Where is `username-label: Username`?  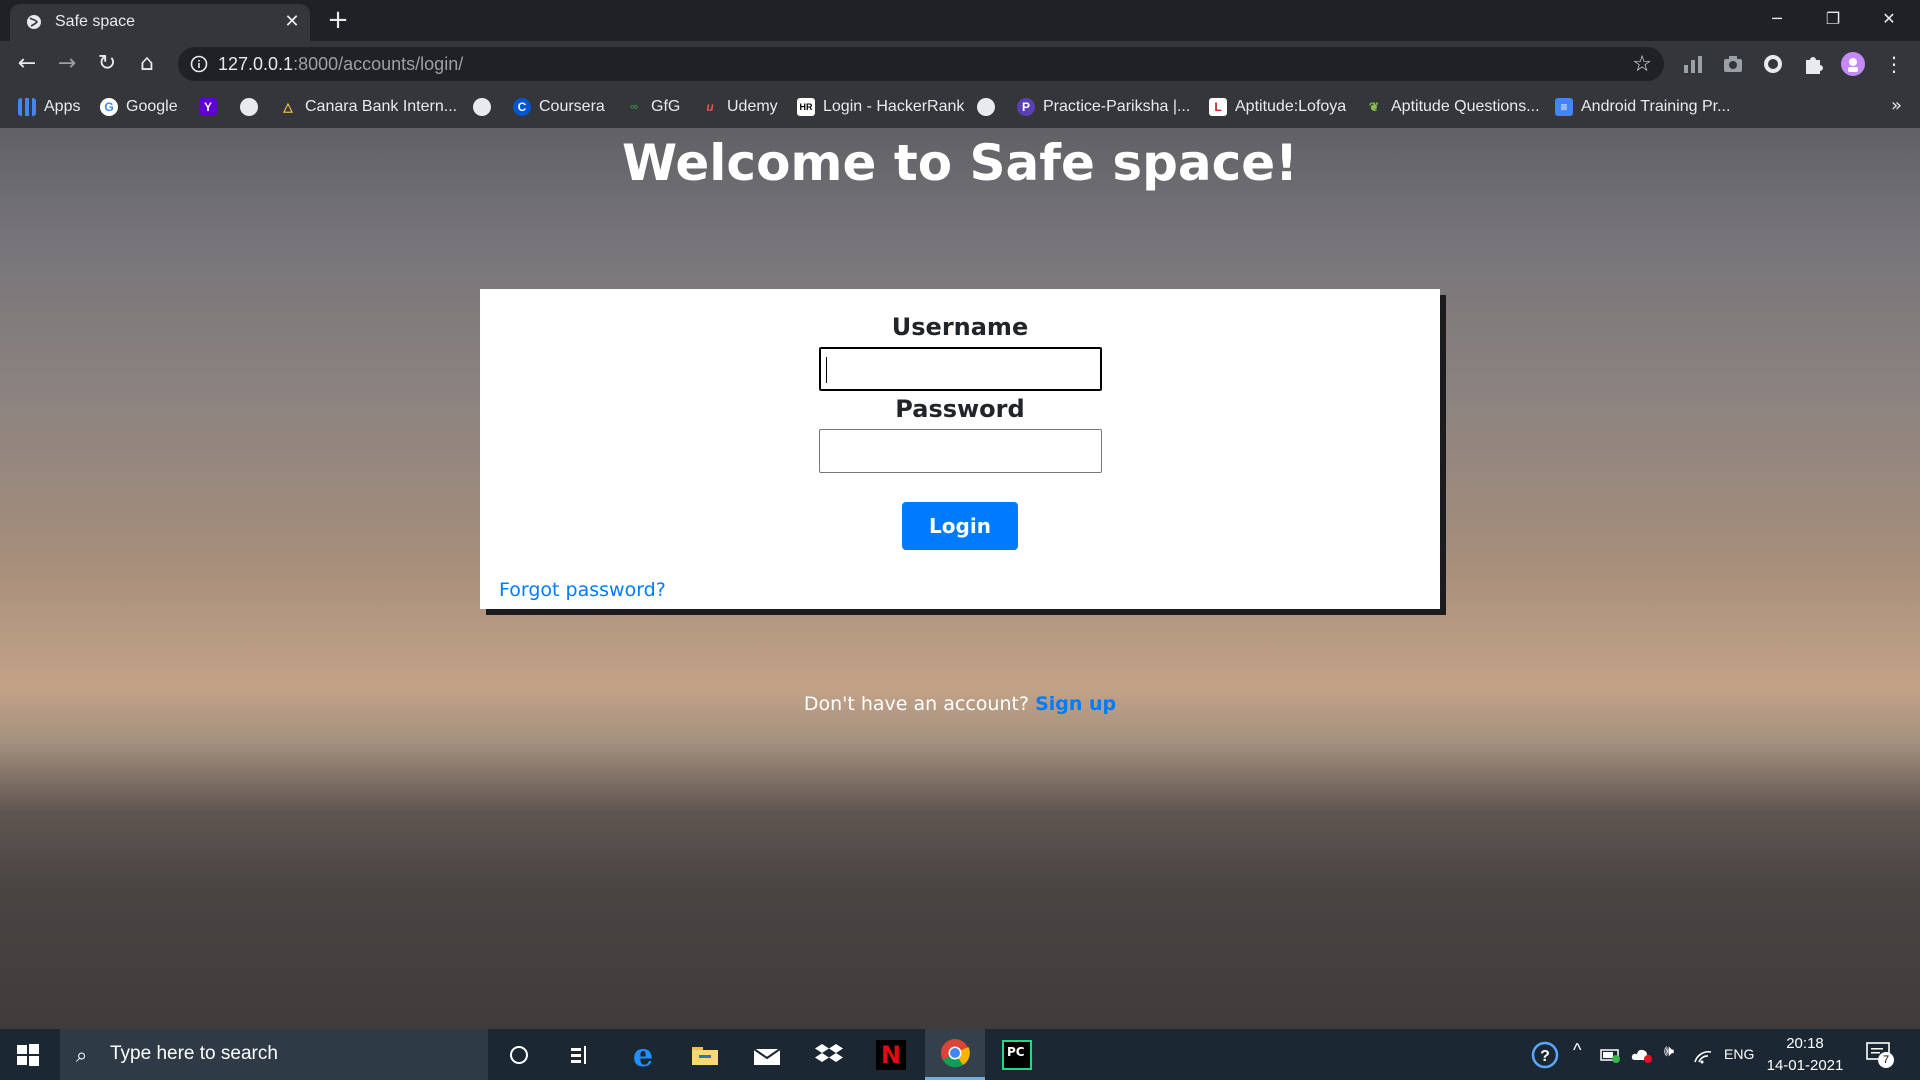
username-label: Username is located at coordinates (960, 327).